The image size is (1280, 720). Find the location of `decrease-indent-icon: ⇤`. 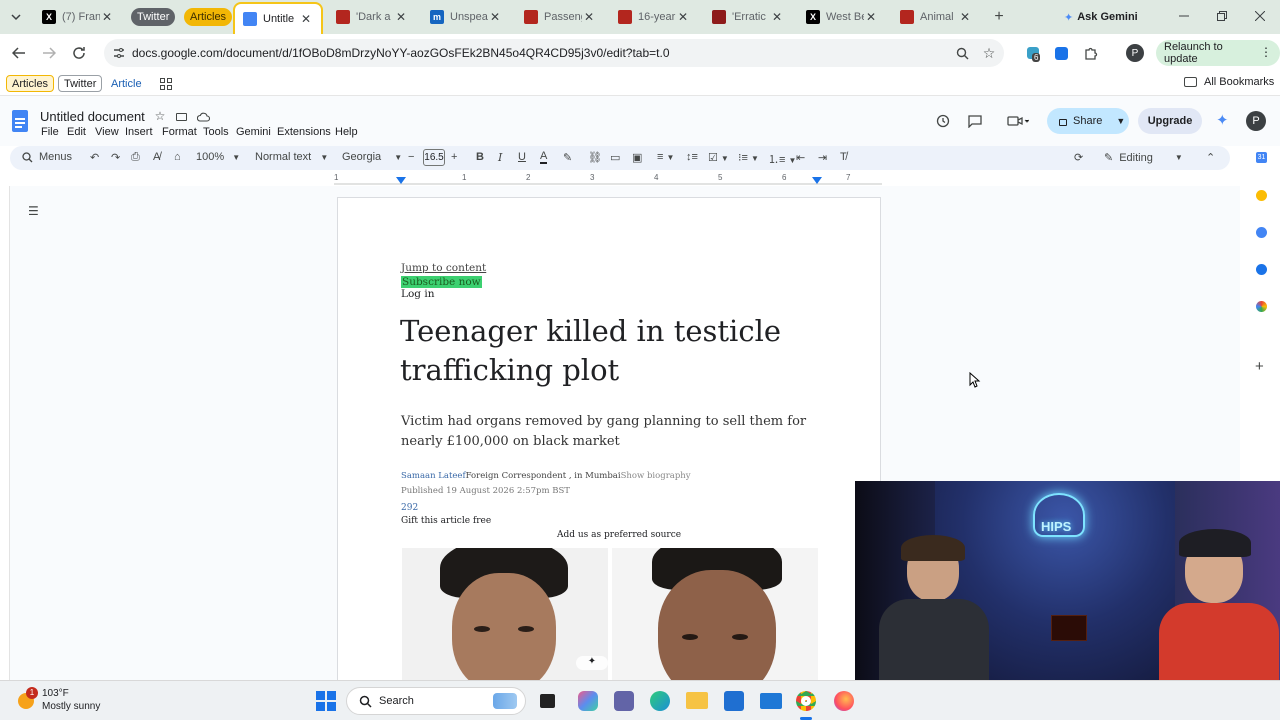

decrease-indent-icon: ⇤ is located at coordinates (800, 157).